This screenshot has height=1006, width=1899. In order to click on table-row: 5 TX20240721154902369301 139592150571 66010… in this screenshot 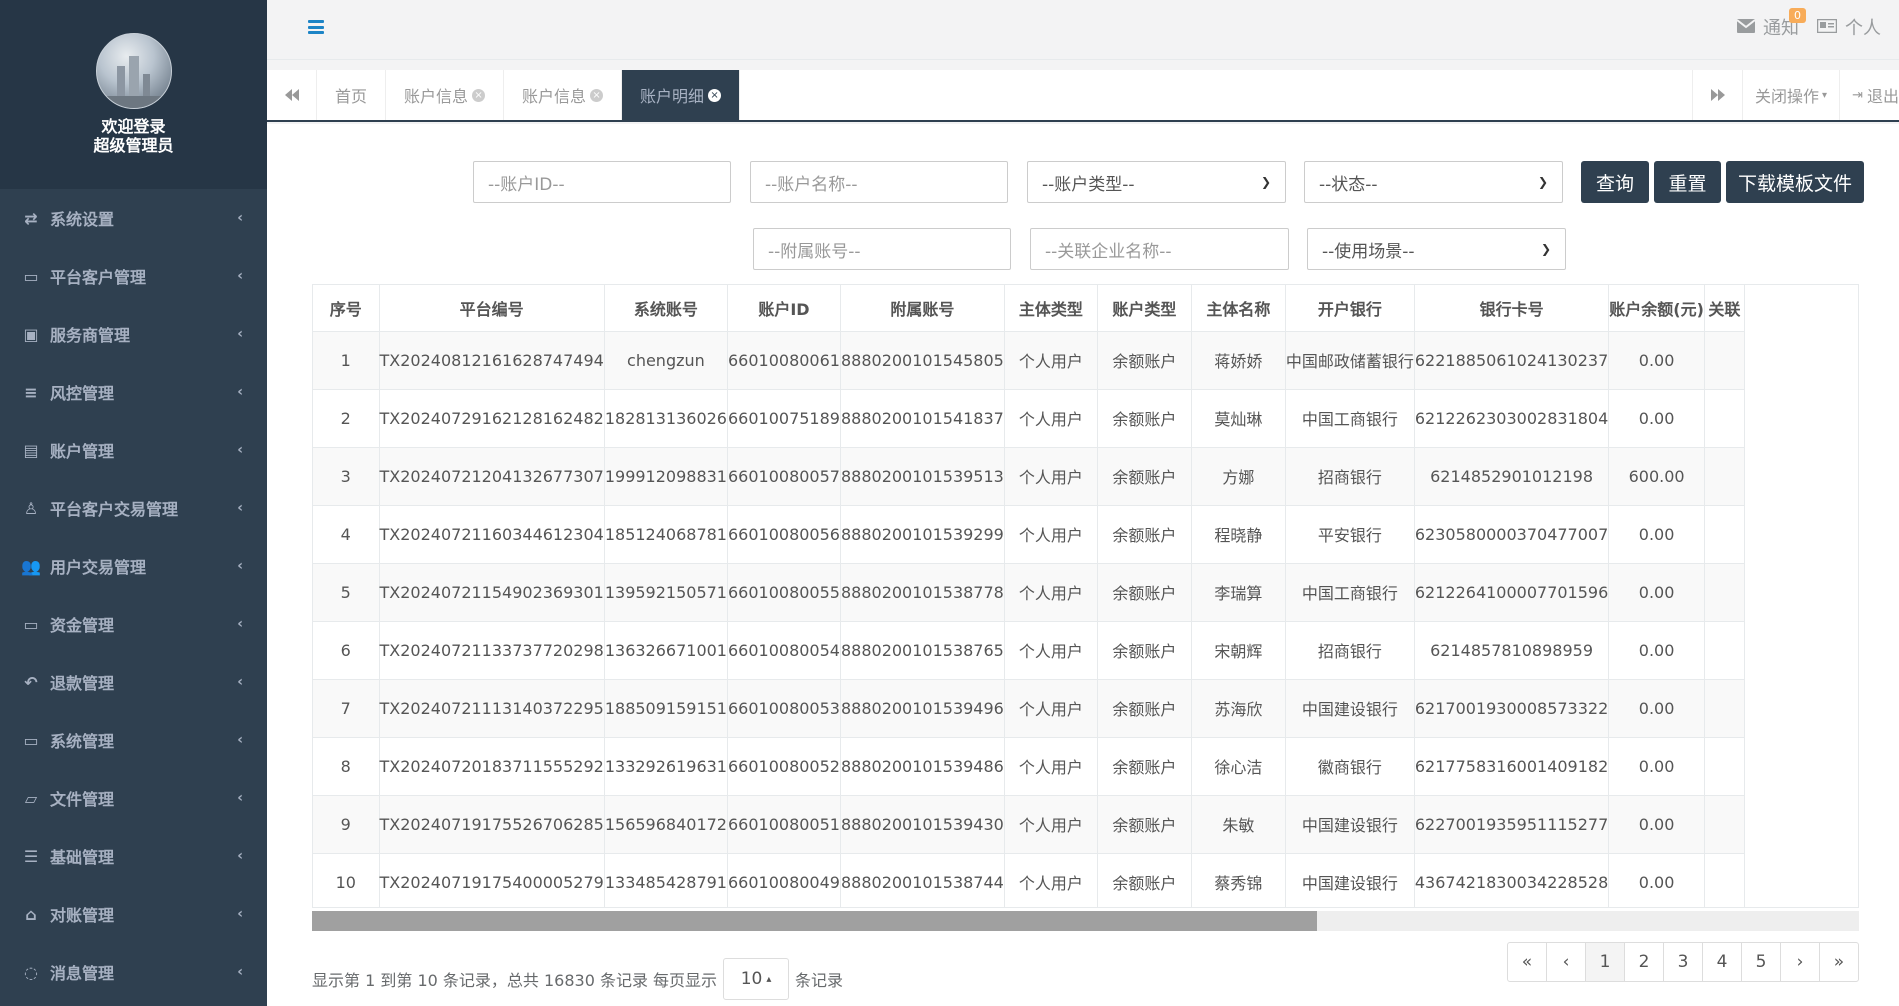, I will do `click(1029, 592)`.